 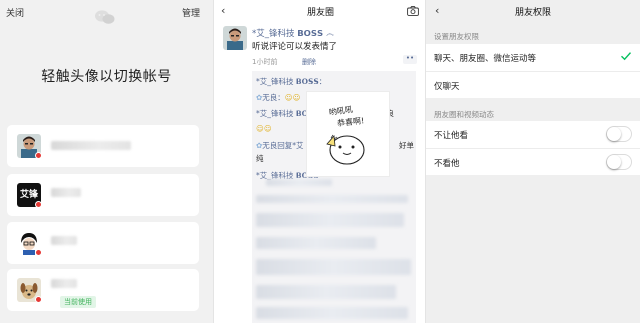 What do you see at coordinates (485, 59) in the screenshot?
I see `option-label: 聊天、朋友圈、微信运动等` at bounding box center [485, 59].